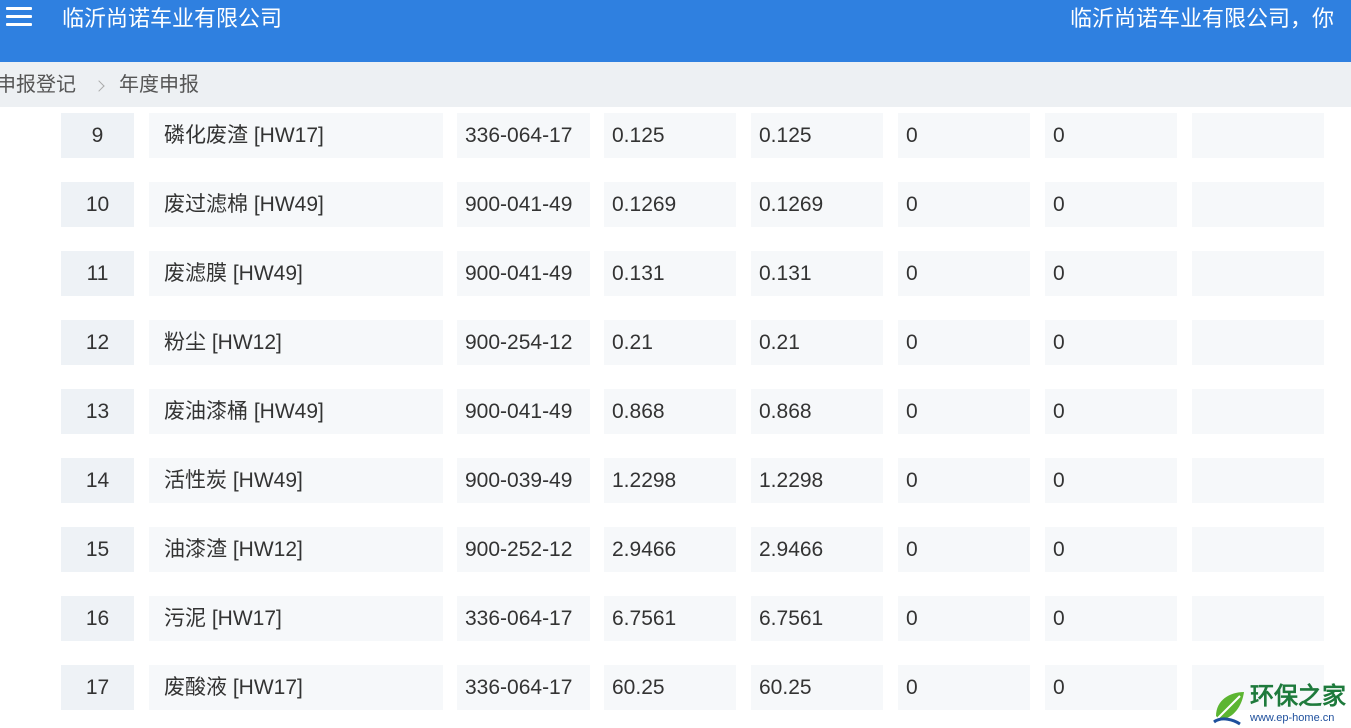 This screenshot has height=728, width=1351. Describe the element at coordinates (523, 549) in the screenshot. I see `waste-code: 900-252-12` at that location.